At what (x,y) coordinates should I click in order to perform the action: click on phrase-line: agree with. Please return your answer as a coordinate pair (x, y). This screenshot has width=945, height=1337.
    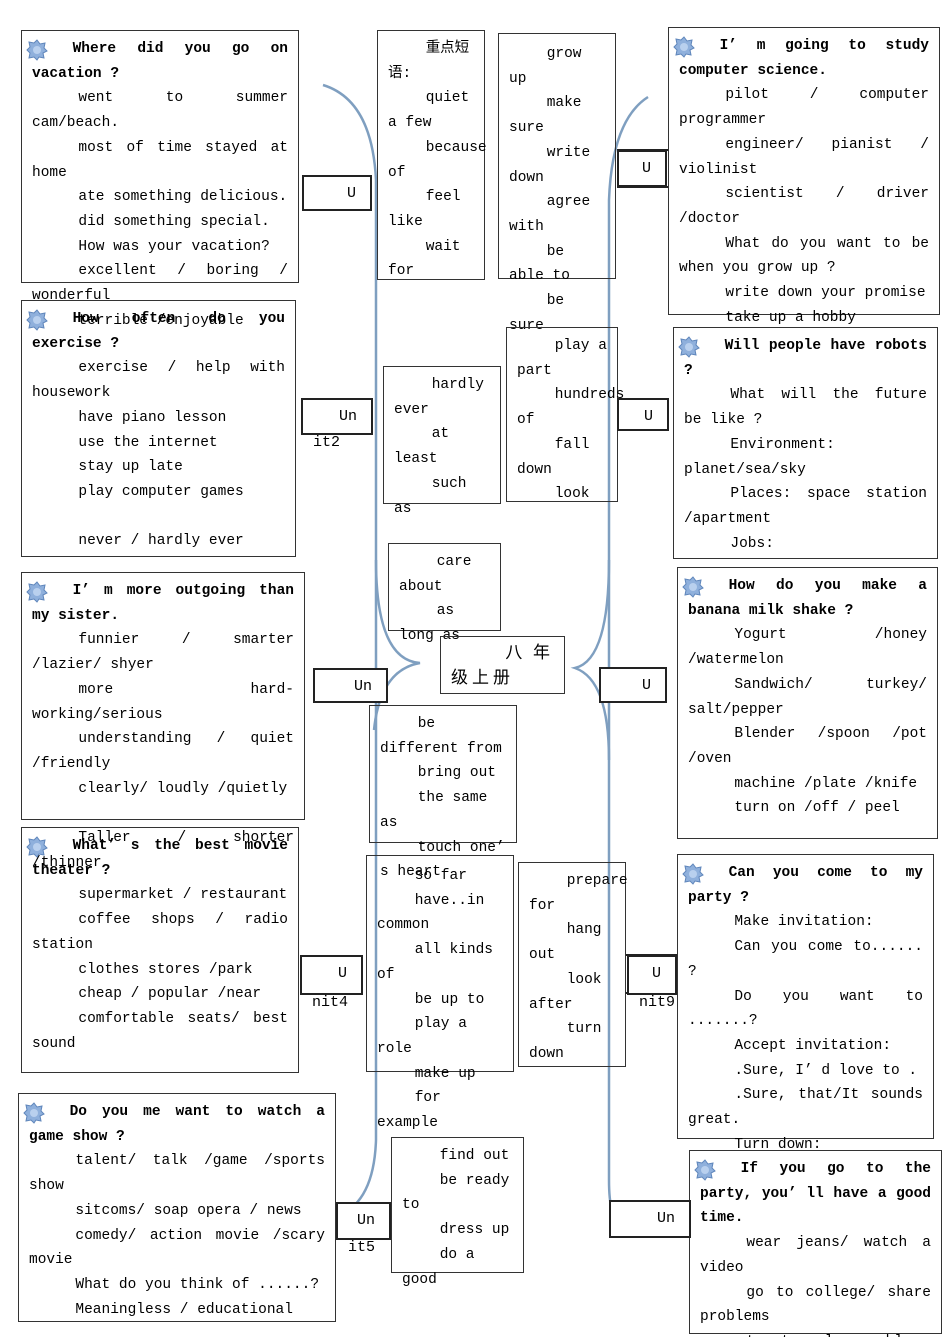
    Looking at the image, I should click on (550, 214).